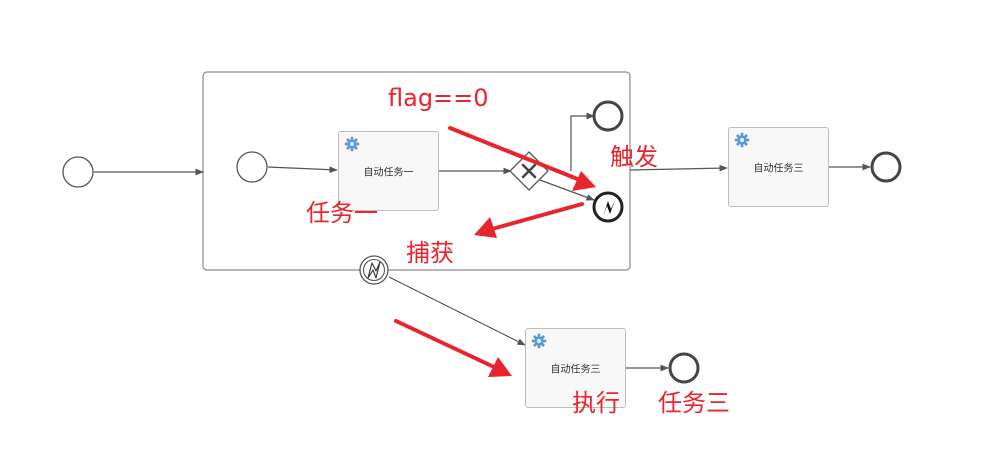 The height and width of the screenshot is (452, 989). What do you see at coordinates (608, 116) in the screenshot?
I see `subprocess-end-event` at bounding box center [608, 116].